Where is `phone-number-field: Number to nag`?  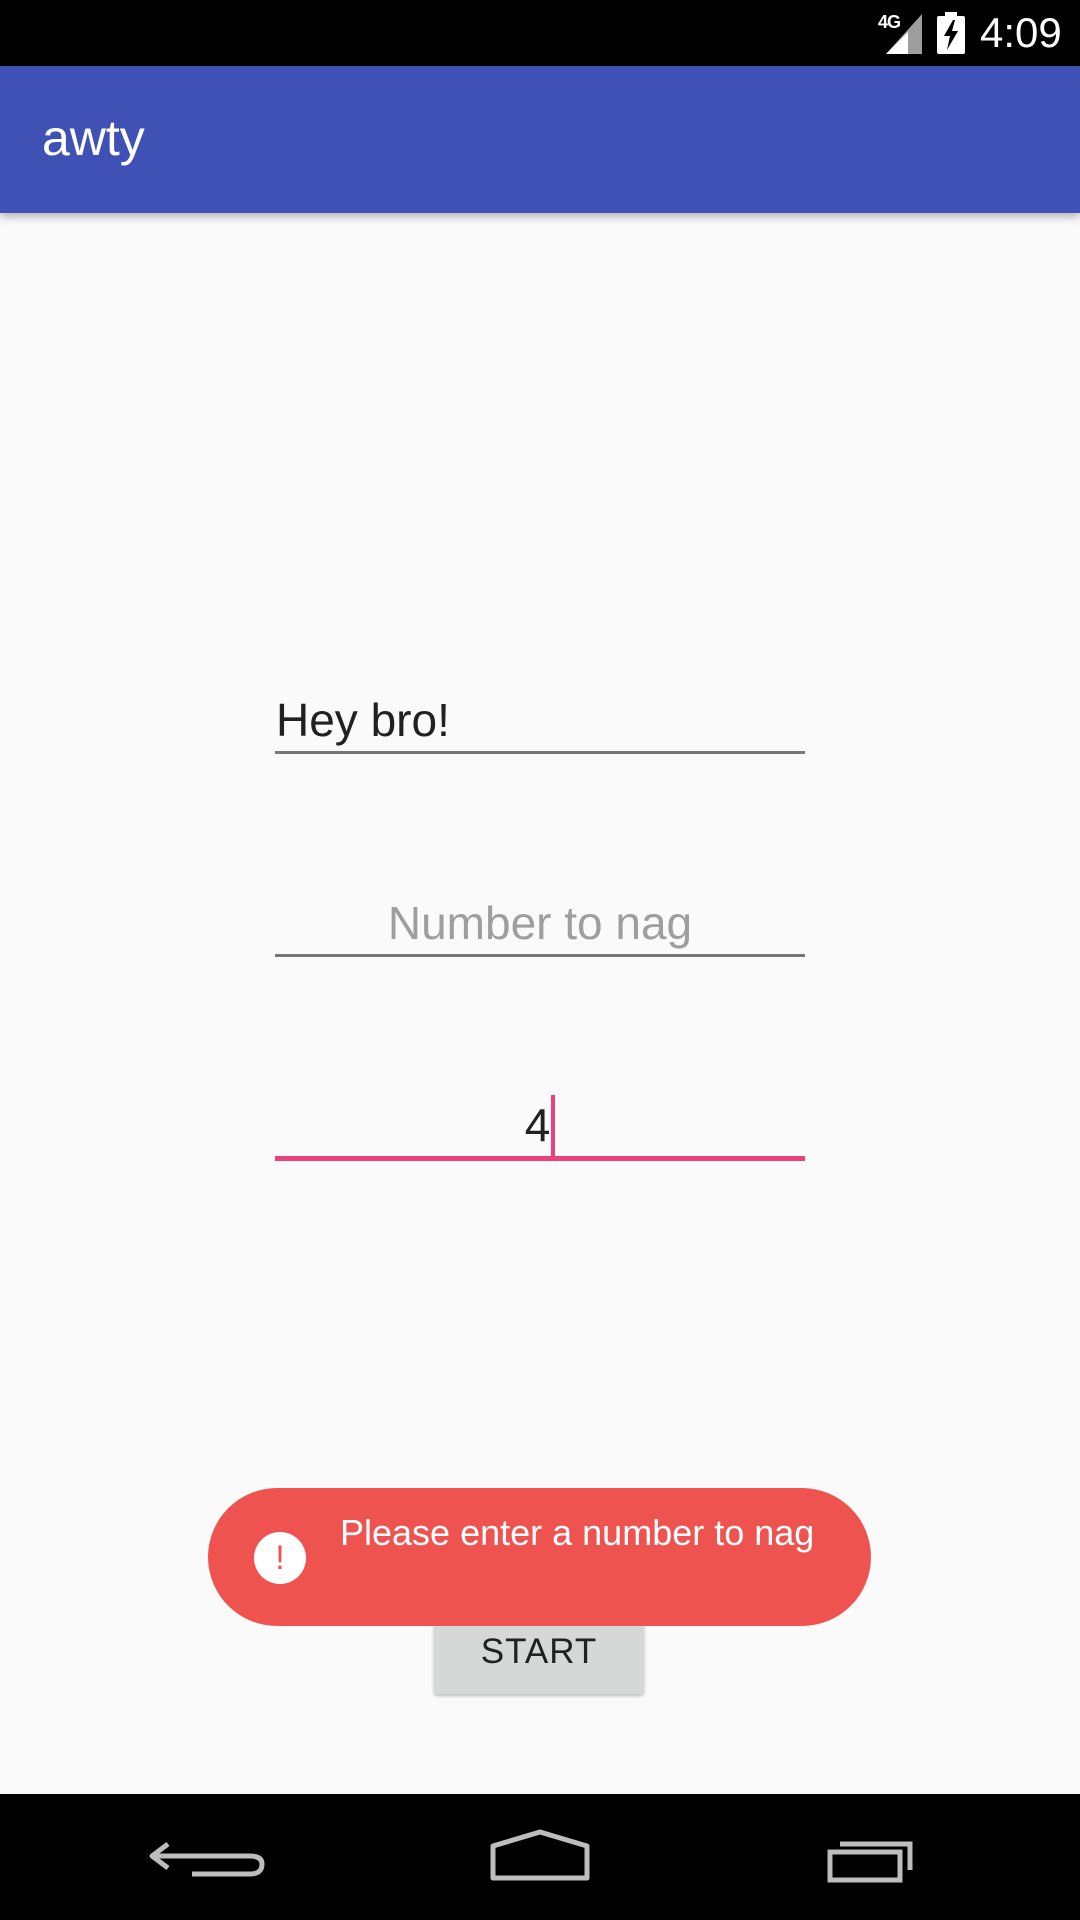 phone-number-field: Number to nag is located at coordinates (540, 923).